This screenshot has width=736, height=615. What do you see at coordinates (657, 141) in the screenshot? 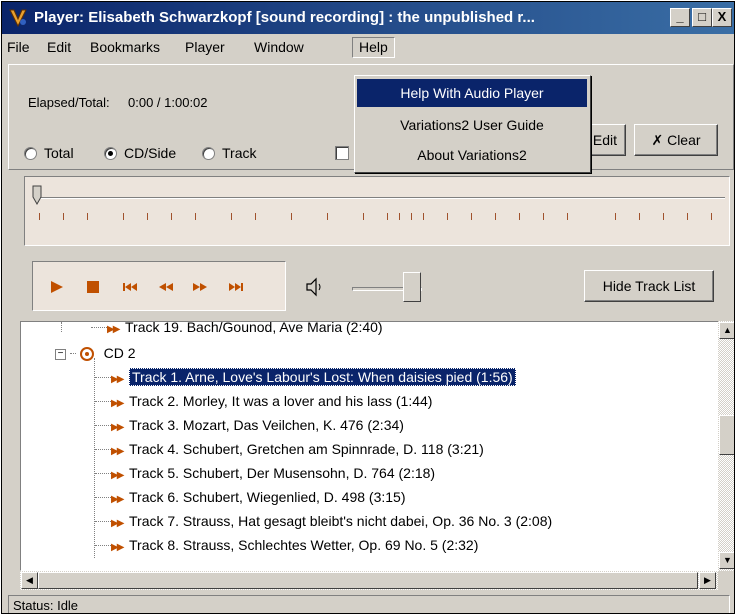
I see `clear-x-icon: ✗` at bounding box center [657, 141].